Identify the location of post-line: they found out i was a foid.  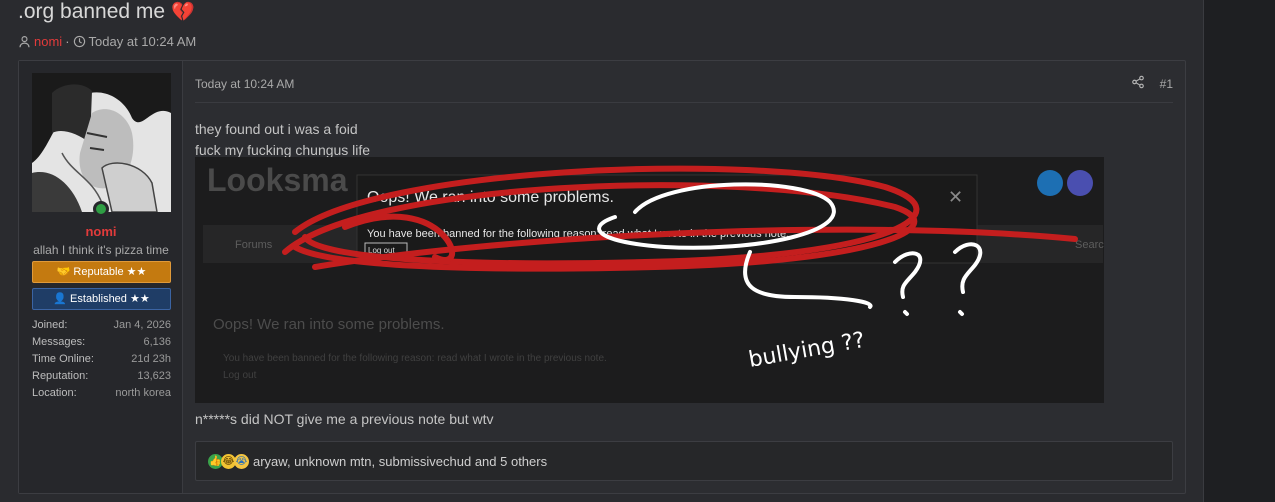
(276, 129).